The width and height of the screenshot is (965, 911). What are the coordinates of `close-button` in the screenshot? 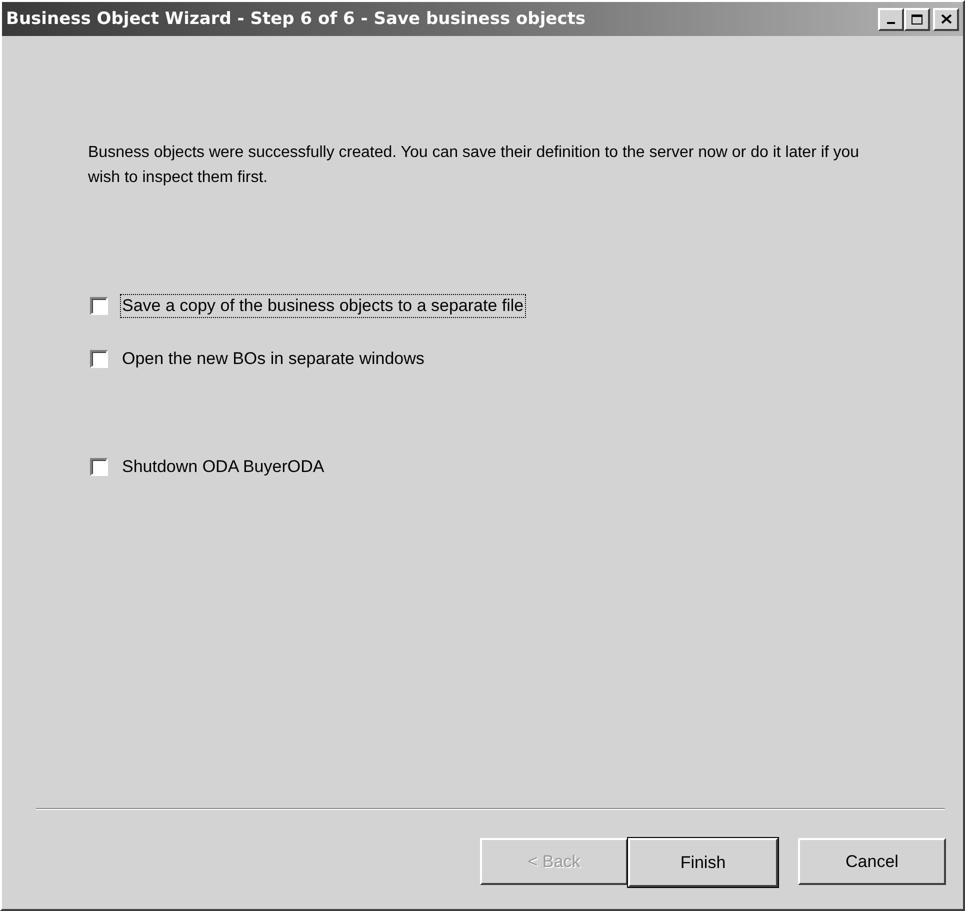 It's located at (946, 19).